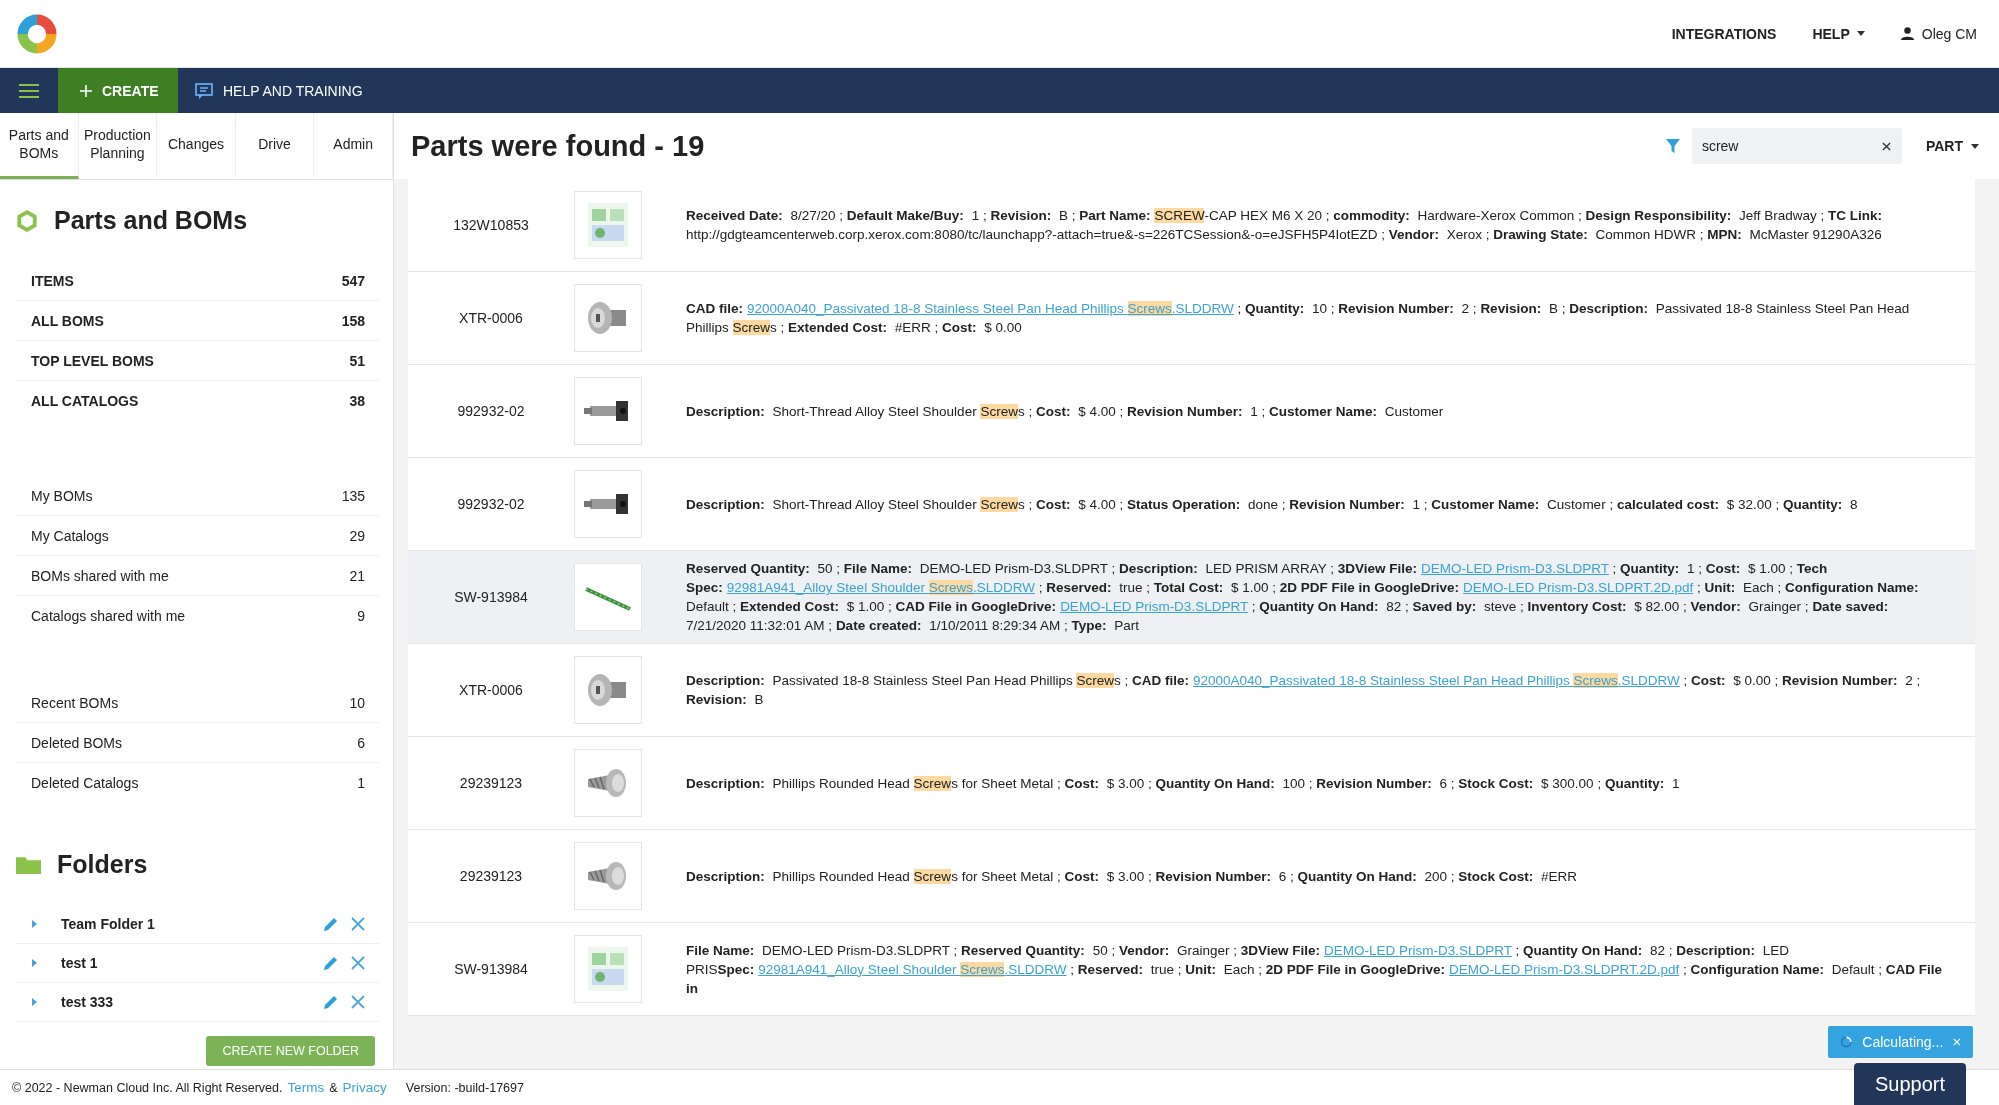 This screenshot has height=1105, width=1999. I want to click on ampersand-text: &, so click(333, 1087).